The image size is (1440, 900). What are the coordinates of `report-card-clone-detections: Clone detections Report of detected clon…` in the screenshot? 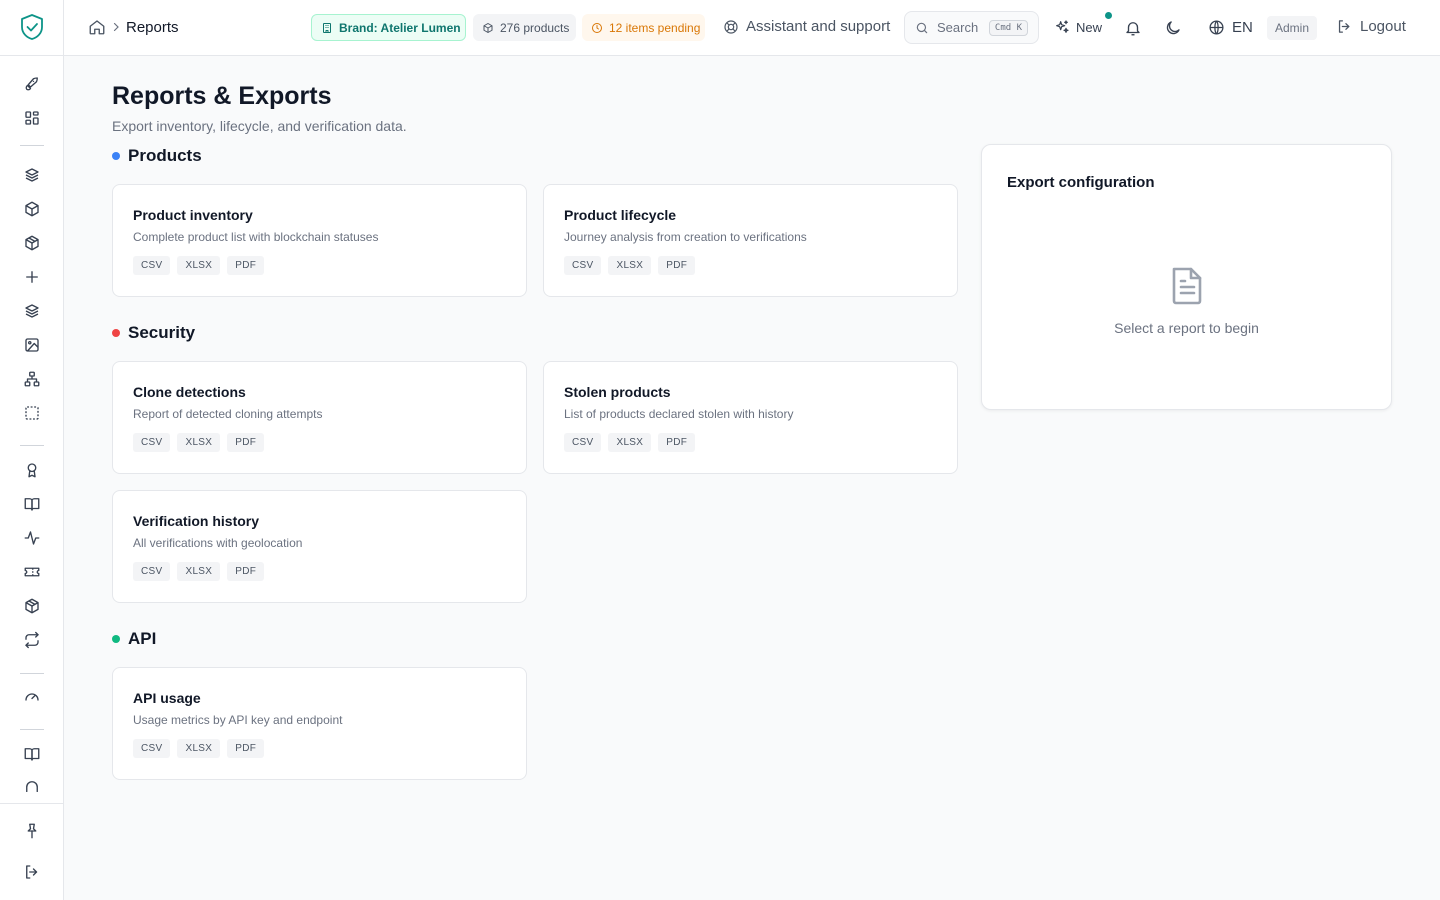 It's located at (319, 417).